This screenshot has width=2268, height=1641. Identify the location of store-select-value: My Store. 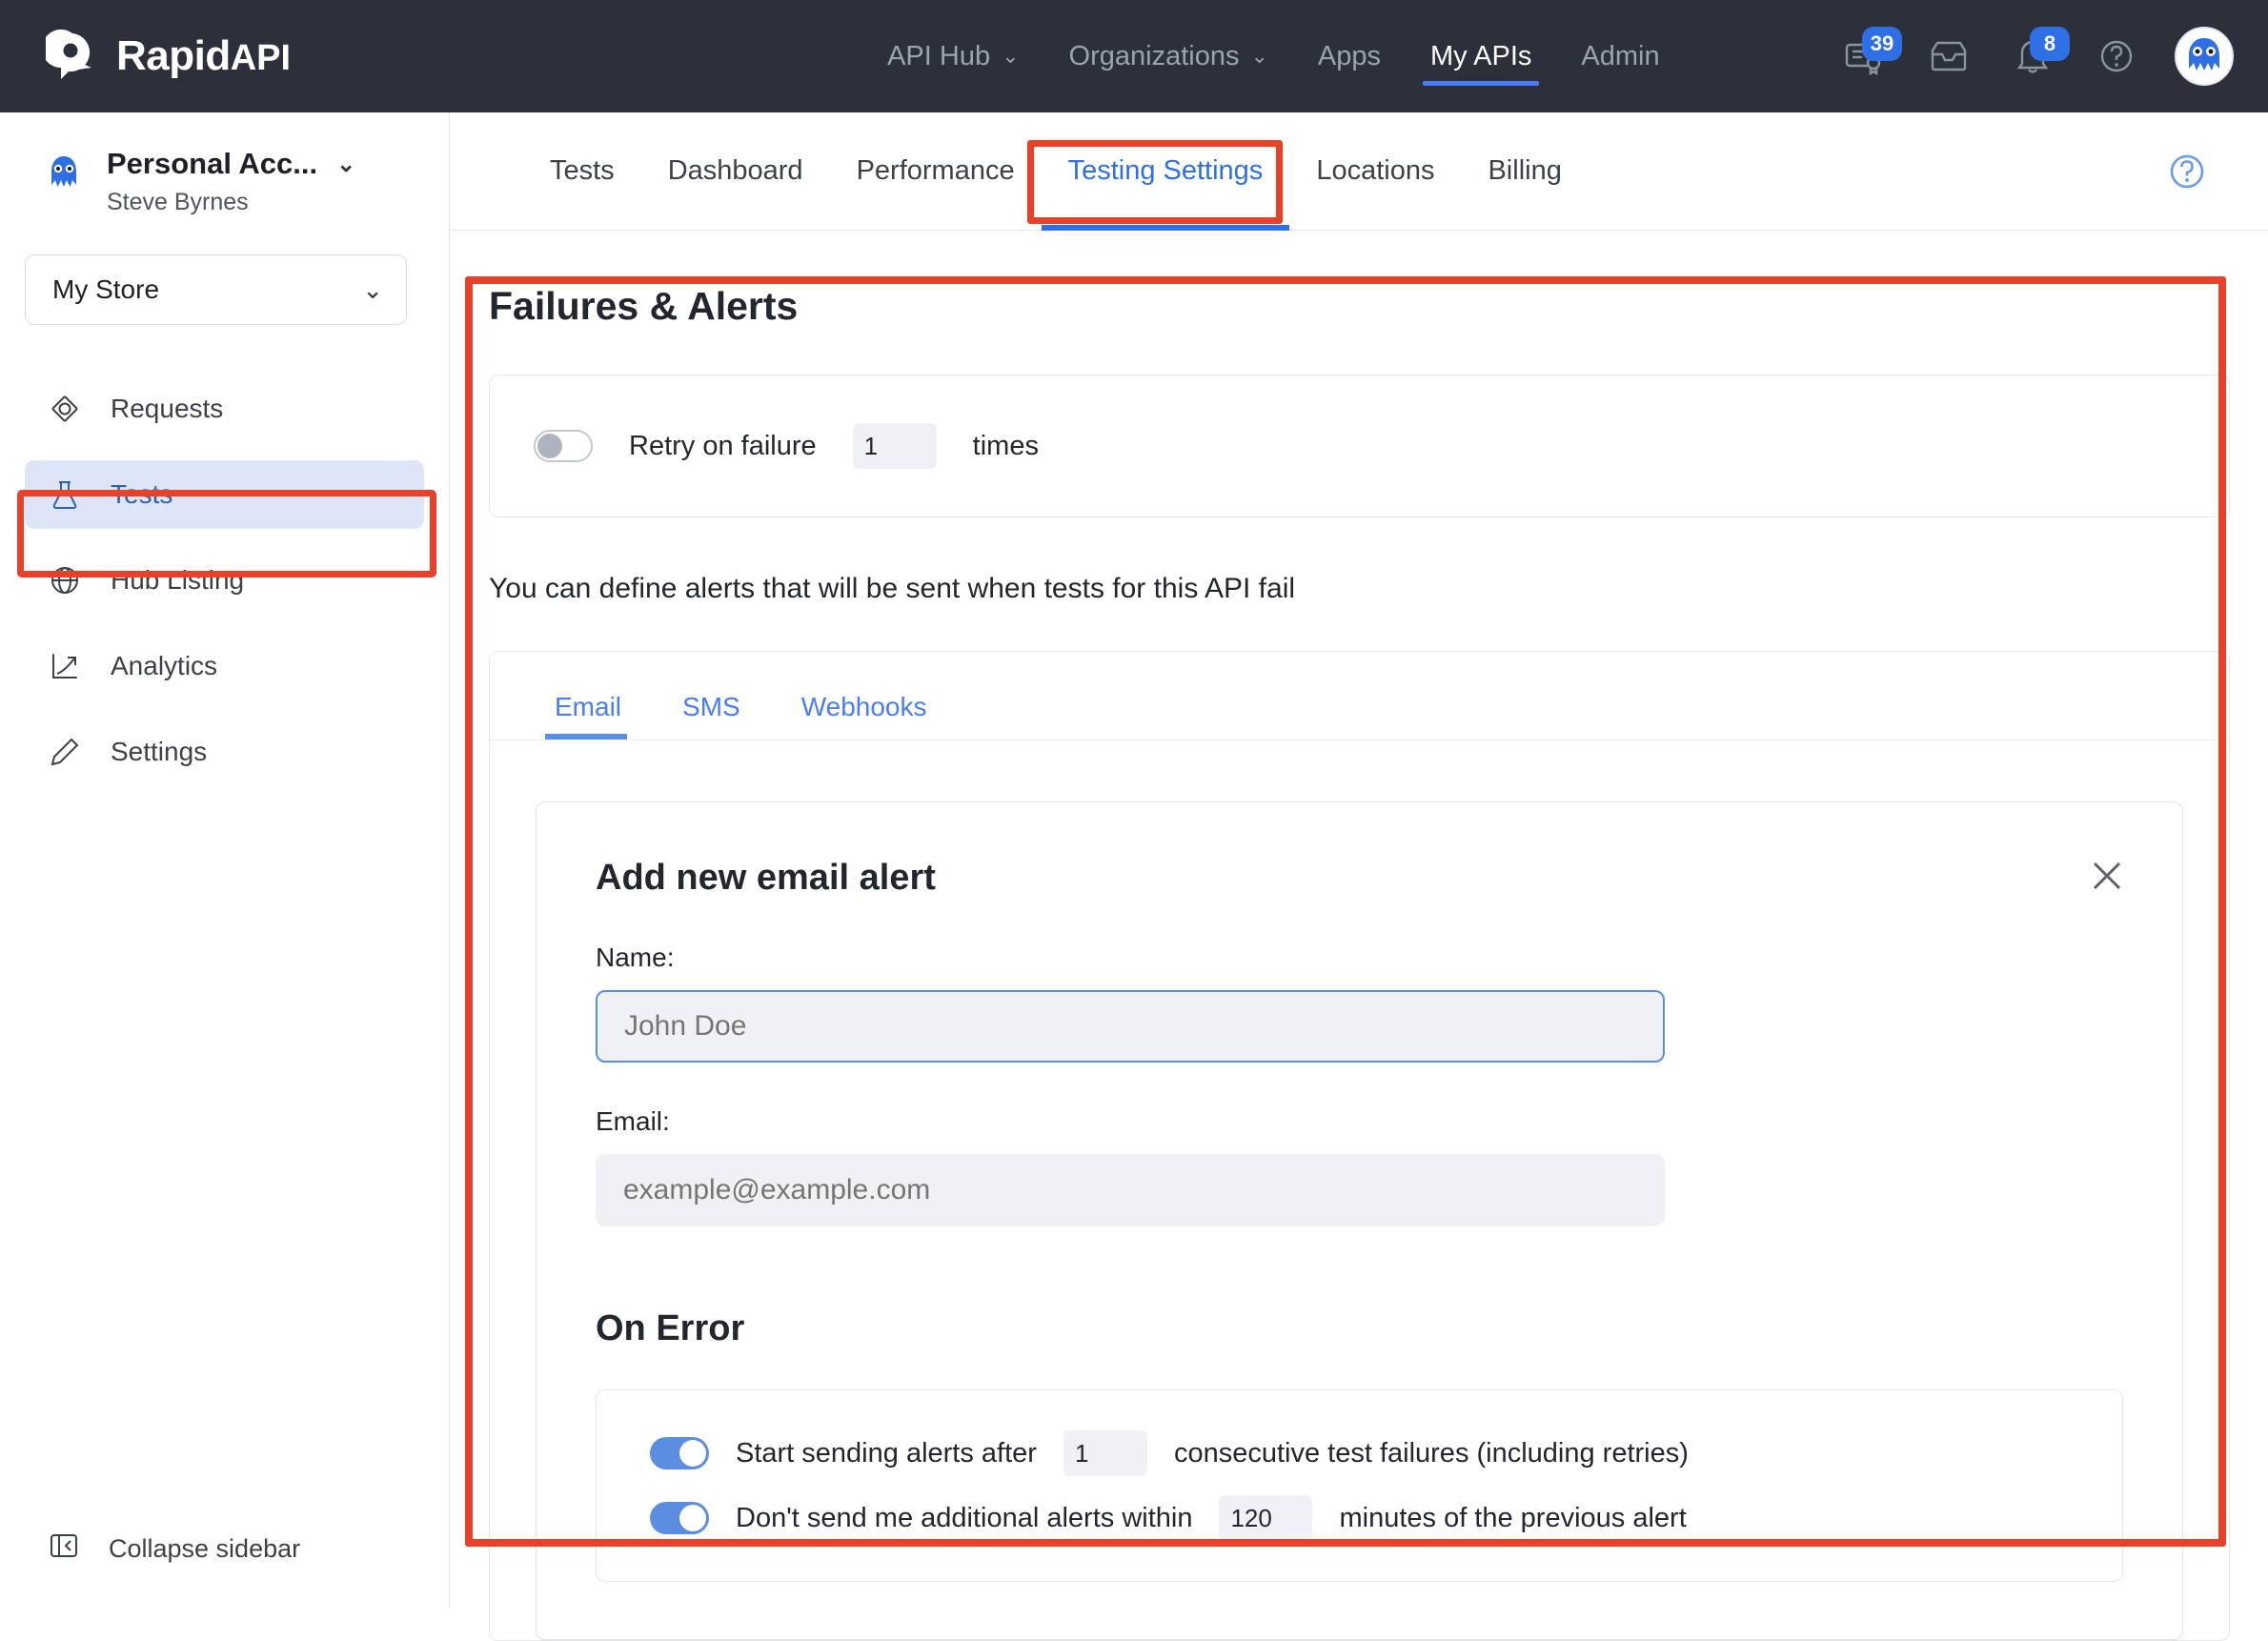
(106, 289).